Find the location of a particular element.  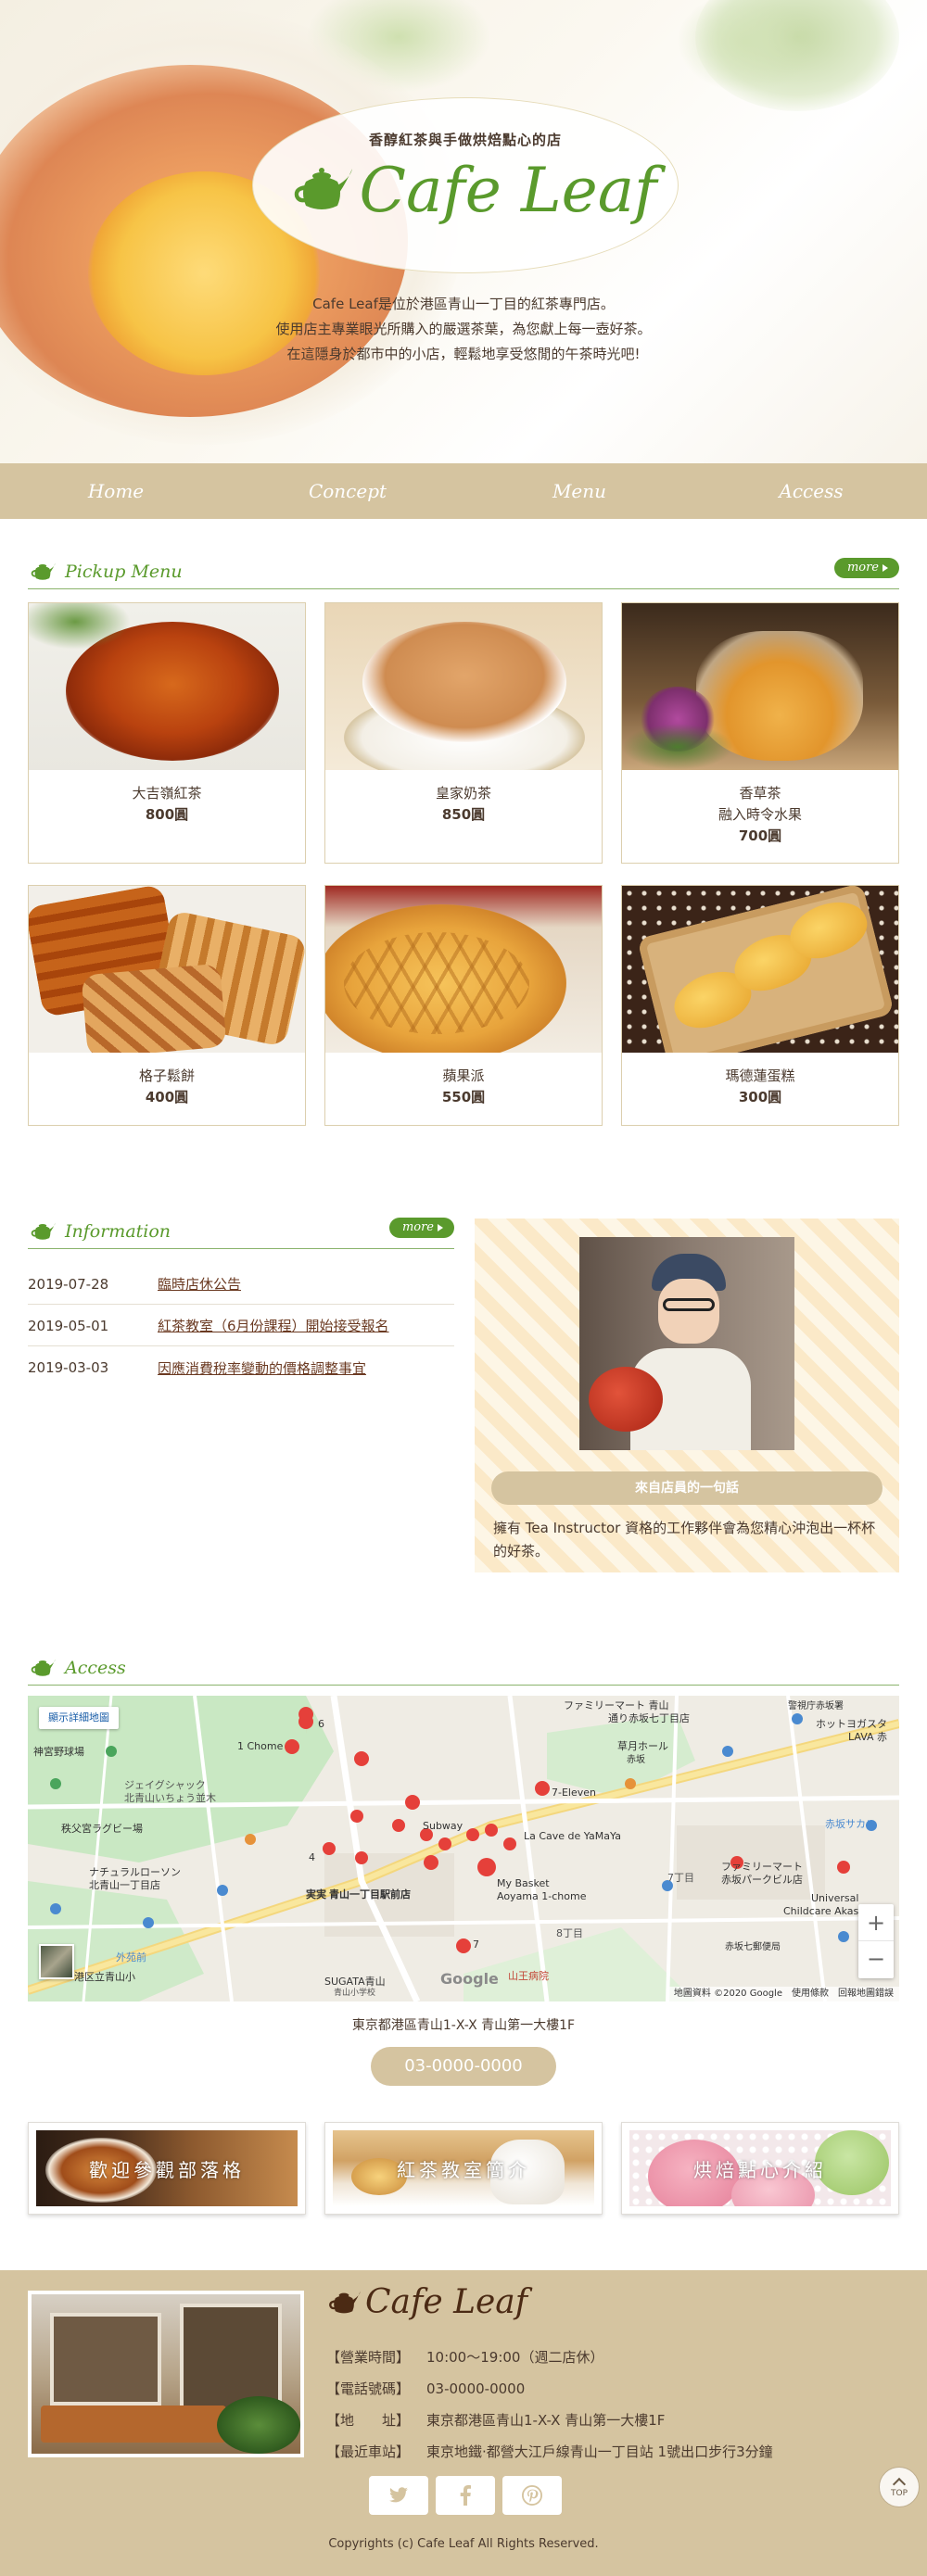

store-info-row: 【電話號碼】 03-0000-0000 is located at coordinates (549, 2389).